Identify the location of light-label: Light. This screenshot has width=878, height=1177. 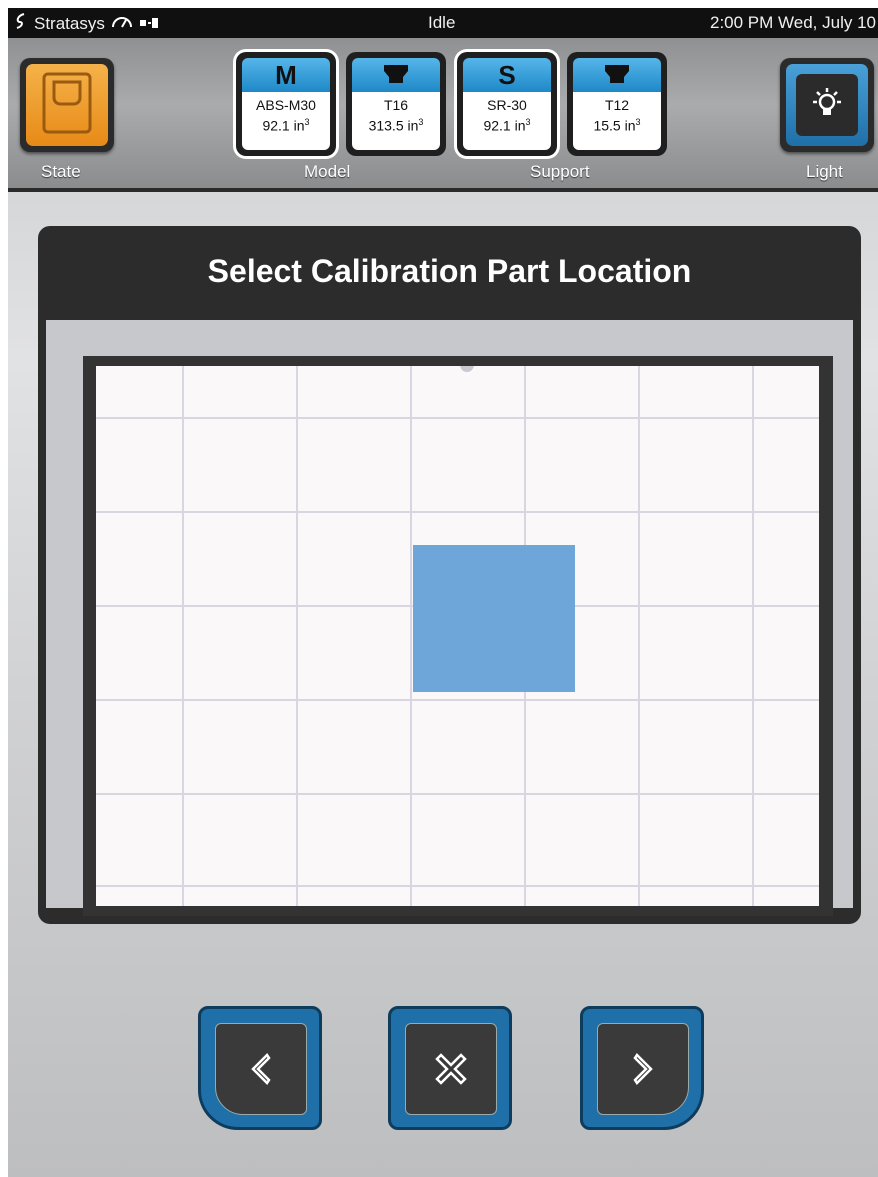
(824, 171).